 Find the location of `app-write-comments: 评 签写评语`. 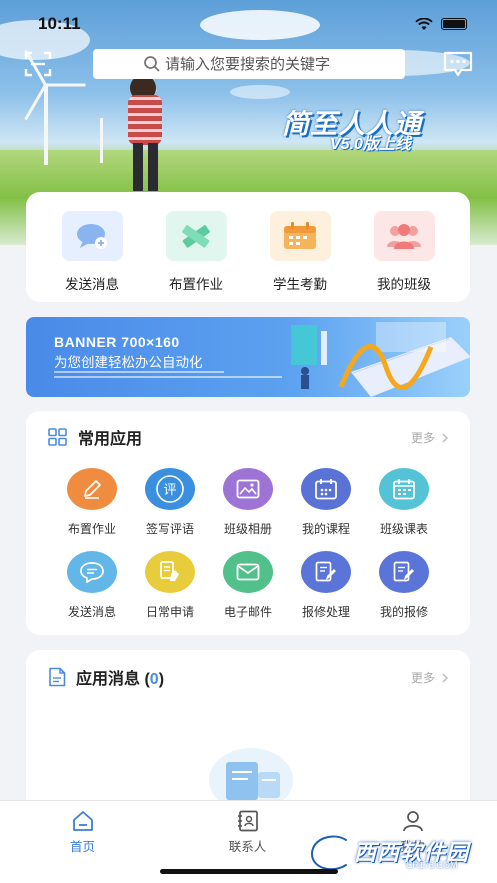

app-write-comments: 评 签写评语 is located at coordinates (170, 502).